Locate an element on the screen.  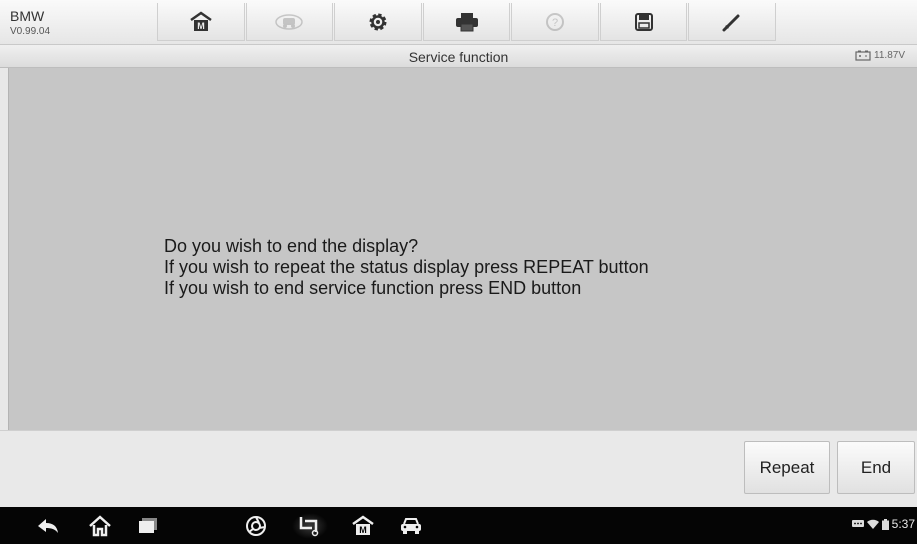
function-title-bar: Service function 11.87V is located at coordinates (458, 56).